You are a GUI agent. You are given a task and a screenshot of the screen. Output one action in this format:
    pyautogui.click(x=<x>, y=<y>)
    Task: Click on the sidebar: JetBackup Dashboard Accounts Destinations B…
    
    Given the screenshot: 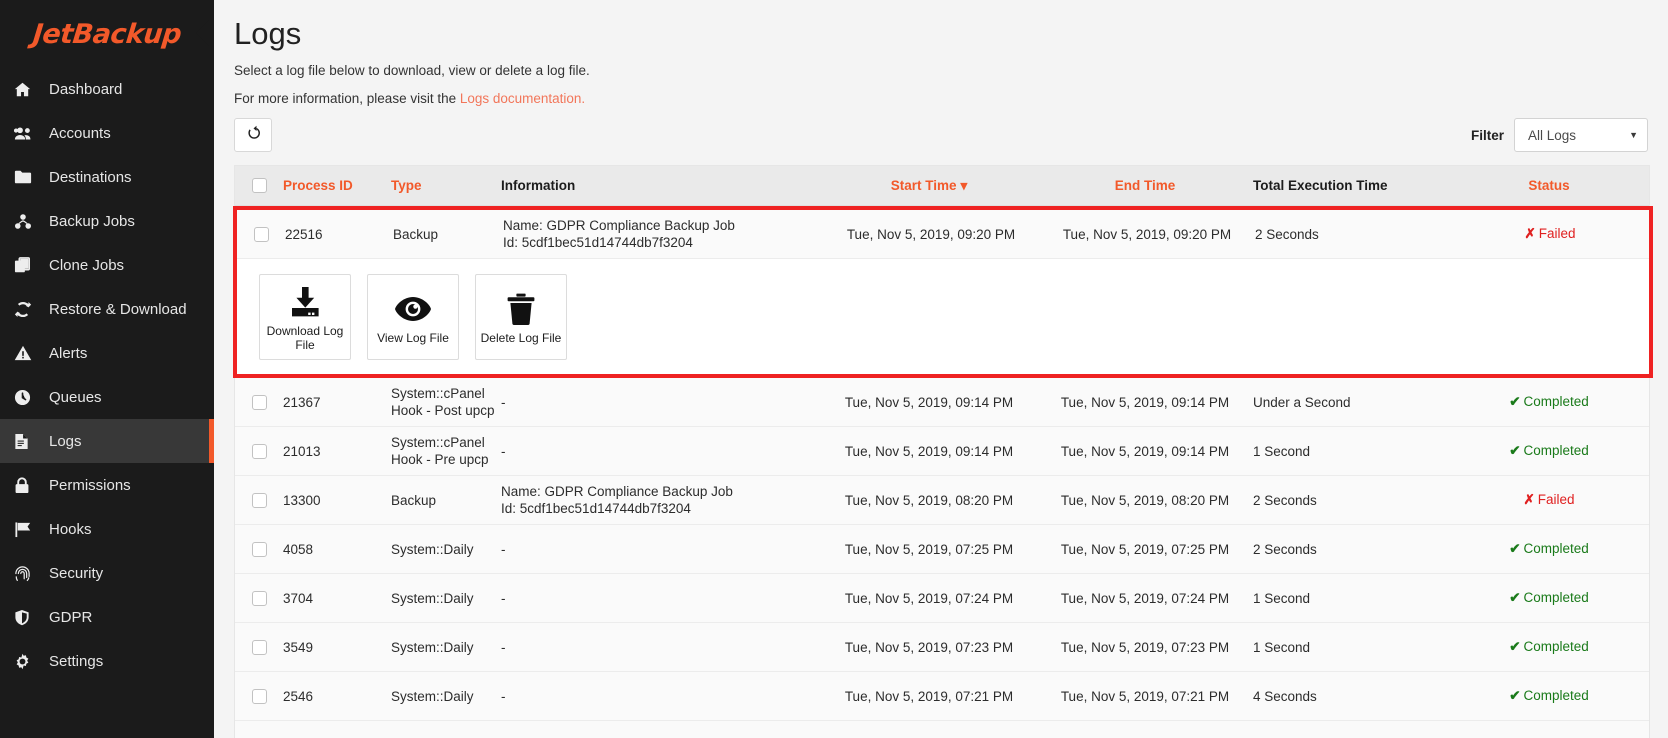 What is the action you would take?
    pyautogui.click(x=107, y=369)
    